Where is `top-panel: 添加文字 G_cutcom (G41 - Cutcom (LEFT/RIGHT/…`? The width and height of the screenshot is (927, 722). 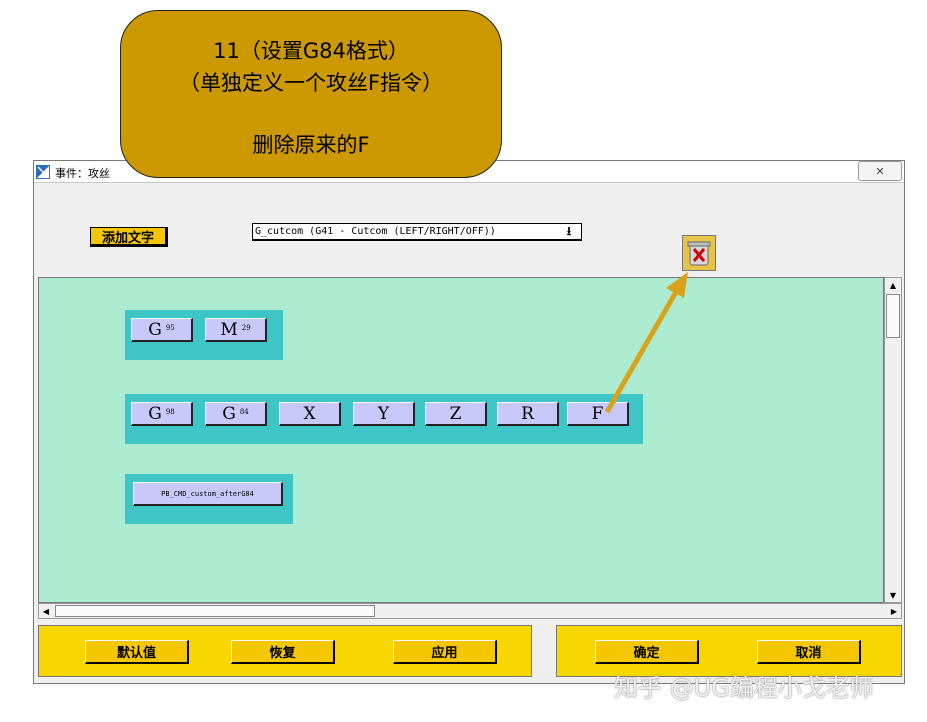 top-panel: 添加文字 G_cutcom (G41 - Cutcom (LEFT/RIGHT/… is located at coordinates (469, 229).